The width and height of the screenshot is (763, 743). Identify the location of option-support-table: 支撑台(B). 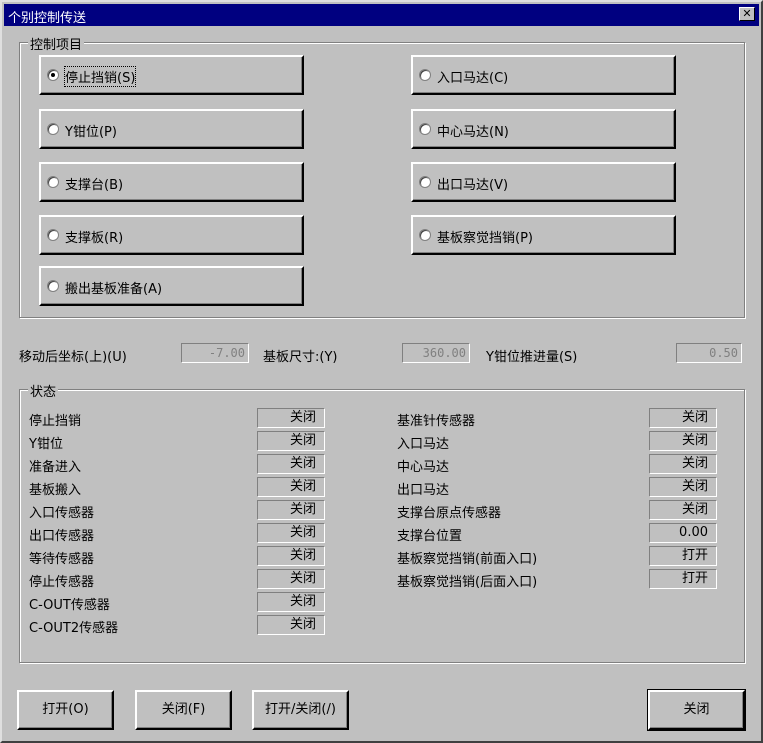
(171, 182).